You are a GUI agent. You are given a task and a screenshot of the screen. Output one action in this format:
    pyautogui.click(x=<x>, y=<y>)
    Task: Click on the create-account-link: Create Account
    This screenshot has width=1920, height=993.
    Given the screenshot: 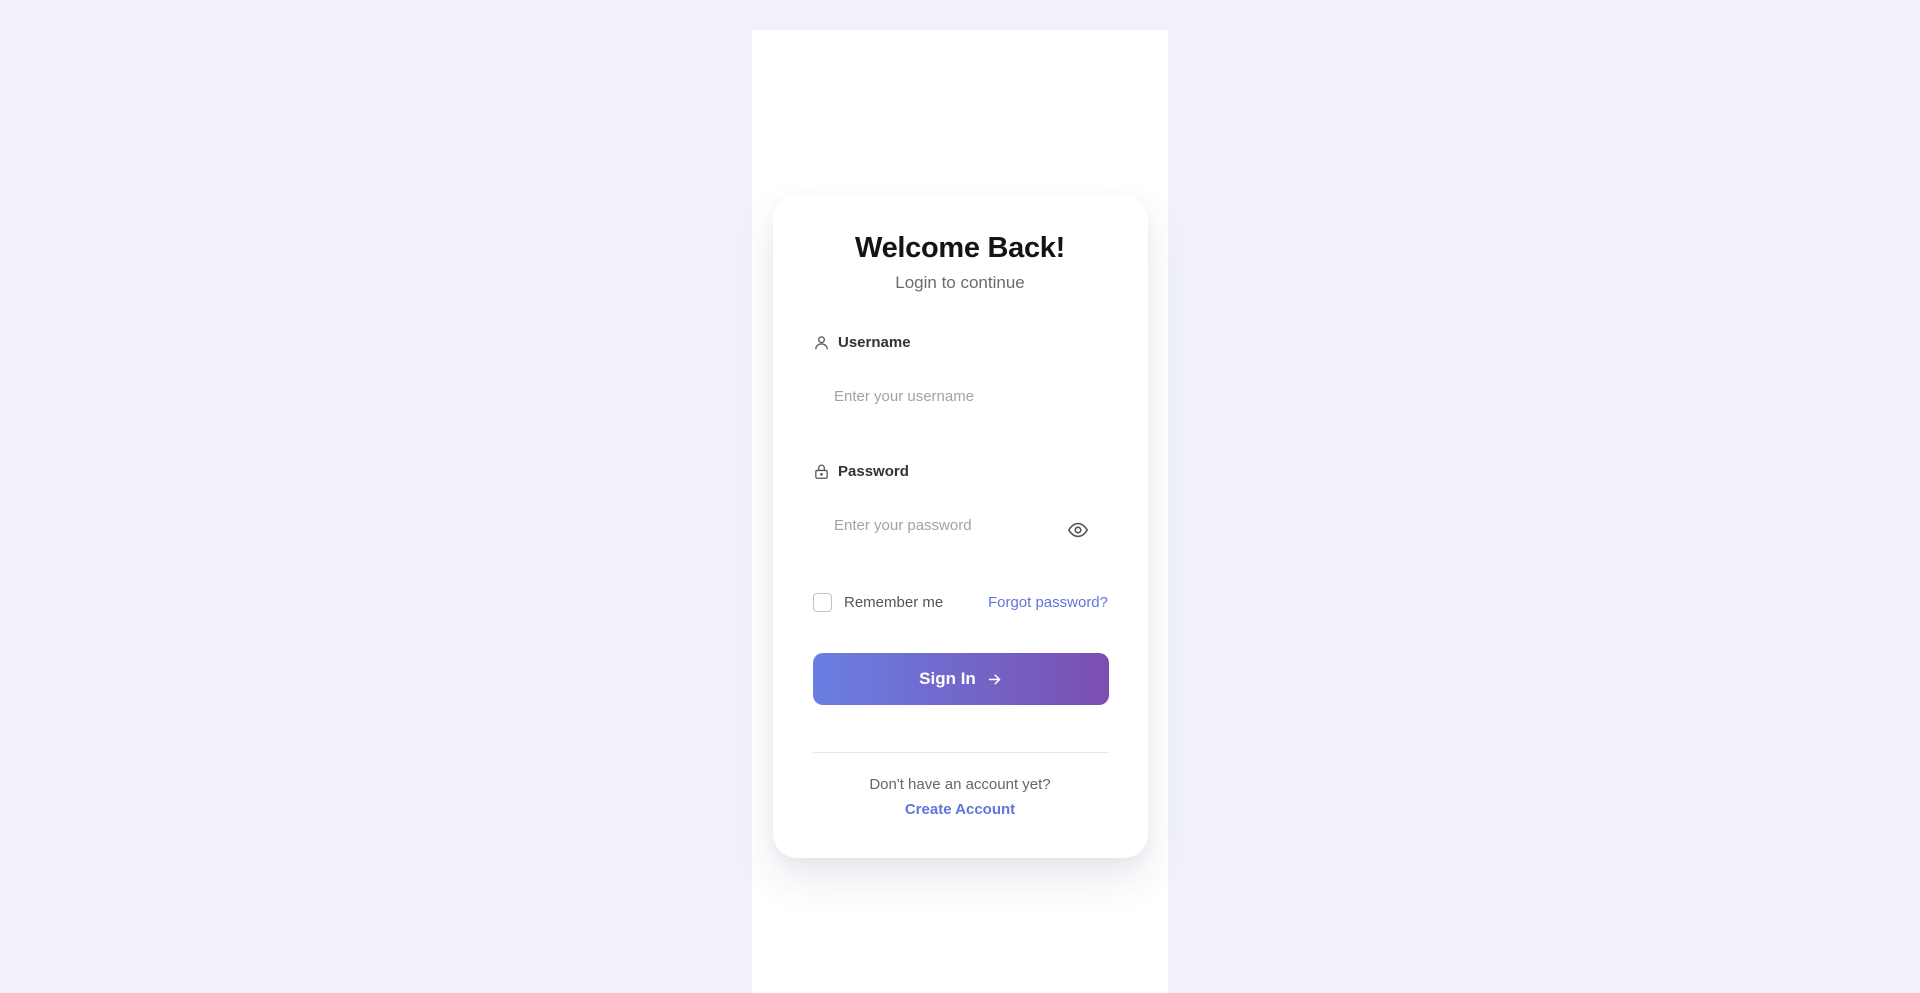 What is the action you would take?
    pyautogui.click(x=960, y=809)
    